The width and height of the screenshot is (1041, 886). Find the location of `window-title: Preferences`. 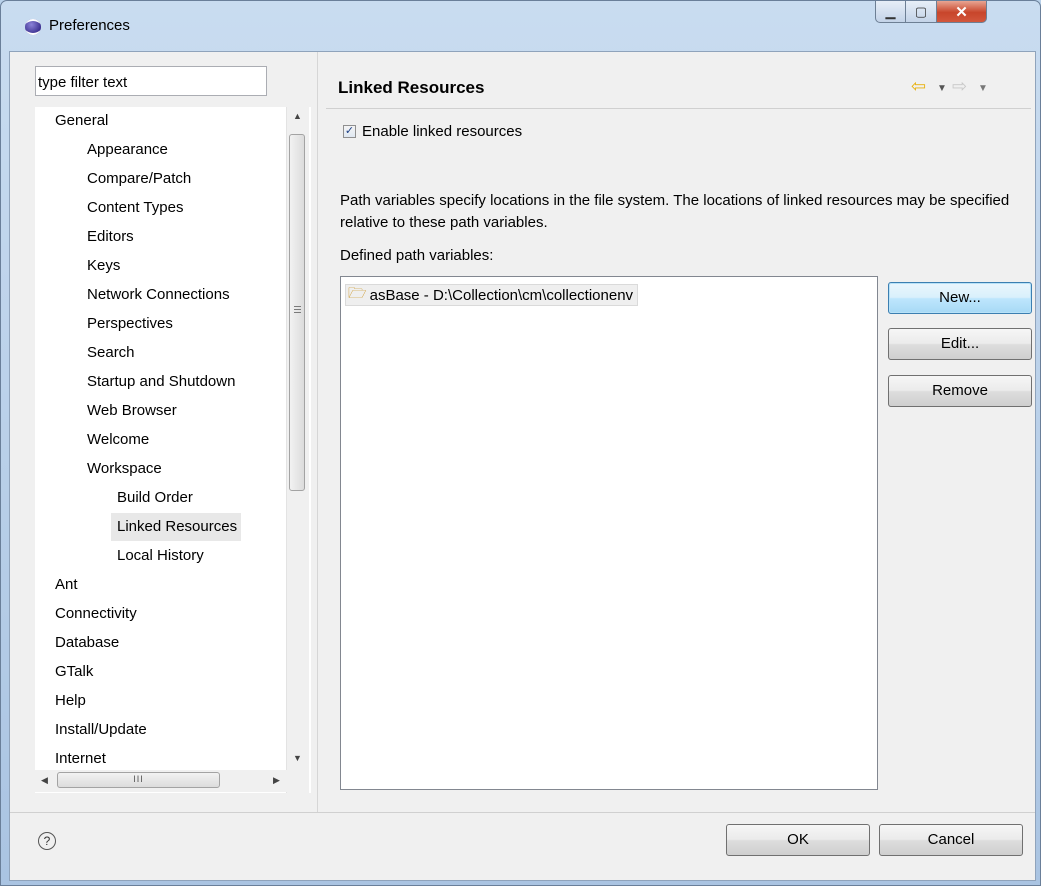

window-title: Preferences is located at coordinates (89, 25).